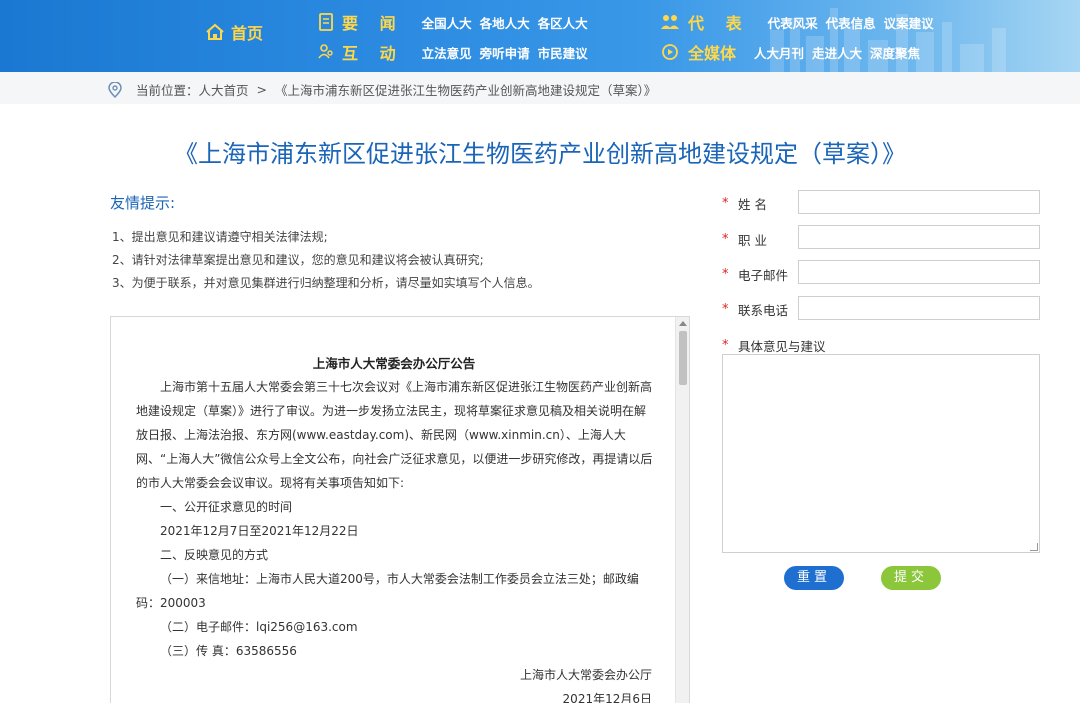  I want to click on tip-line-3: 3、为便于联系，并对意见集群进行归纳整理和分析，请尽量如实填写个人信息。, so click(326, 283).